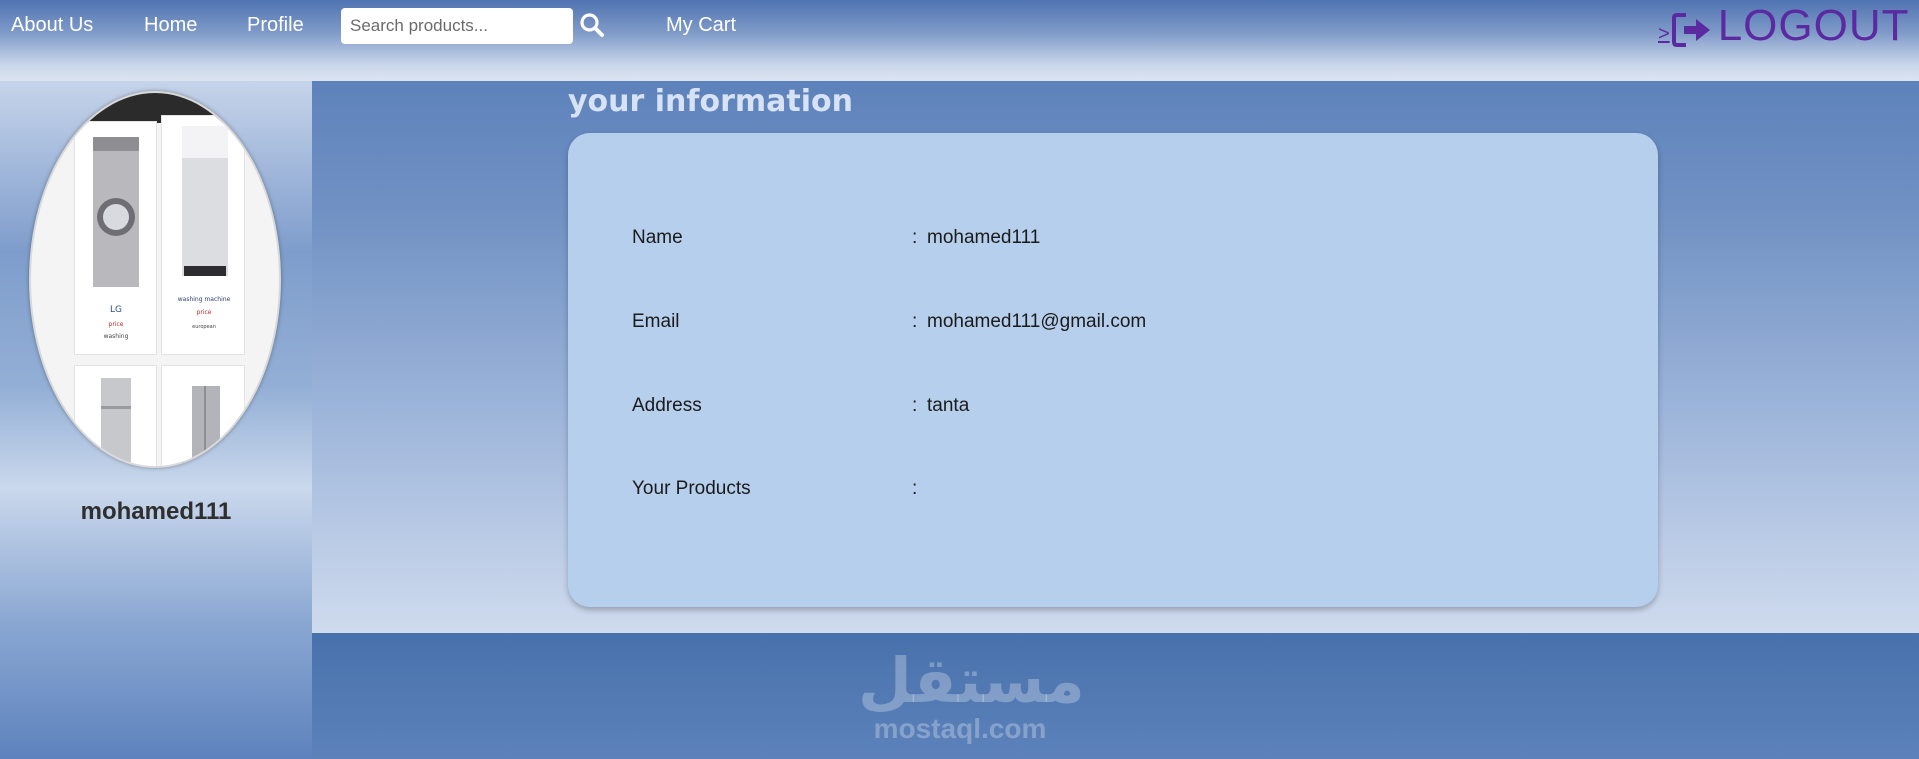 This screenshot has height=759, width=1919. Describe the element at coordinates (116, 336) in the screenshot. I see `svg-text: washing` at that location.